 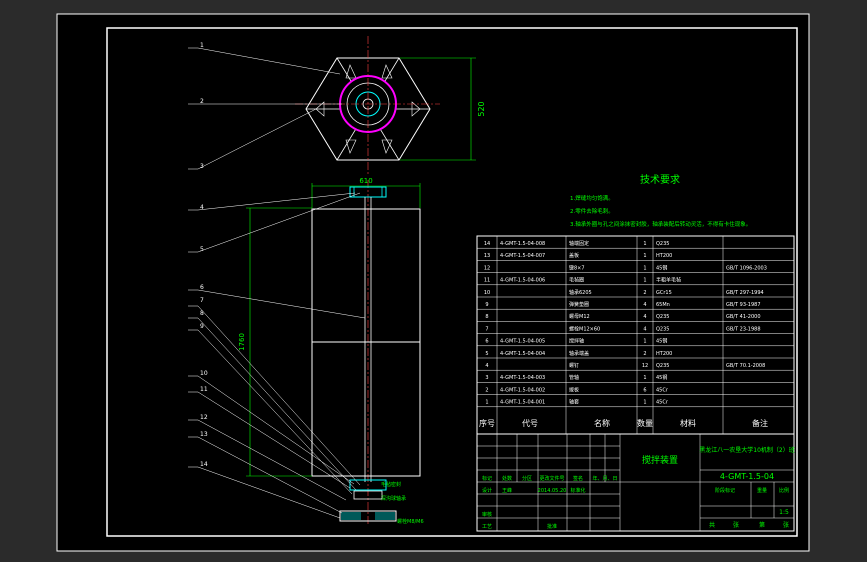 I want to click on bom-cell-mat: 45Cr, so click(x=662, y=403).